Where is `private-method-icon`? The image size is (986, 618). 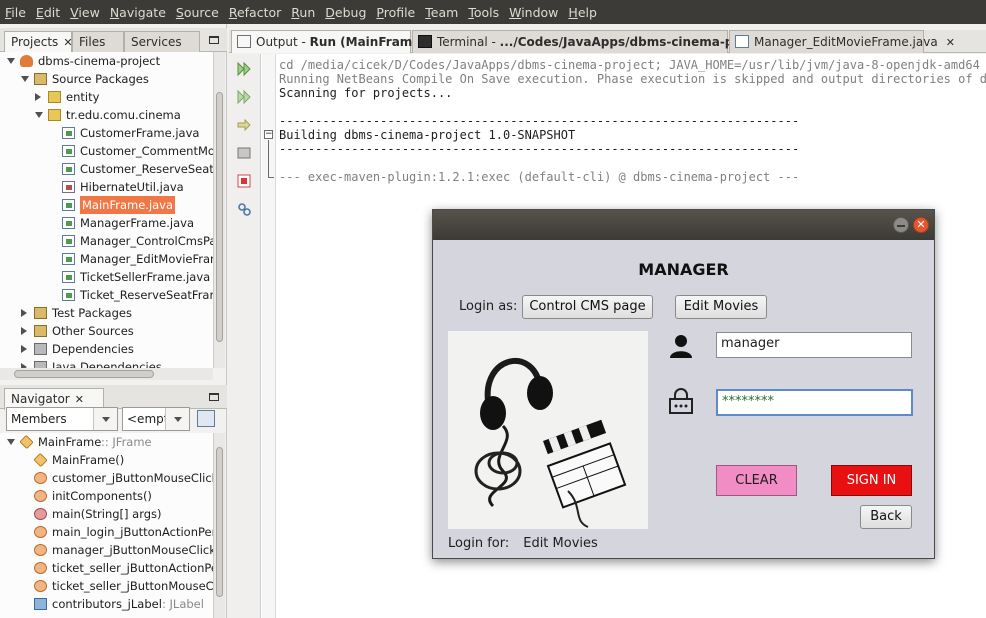
private-method-icon is located at coordinates (40, 568).